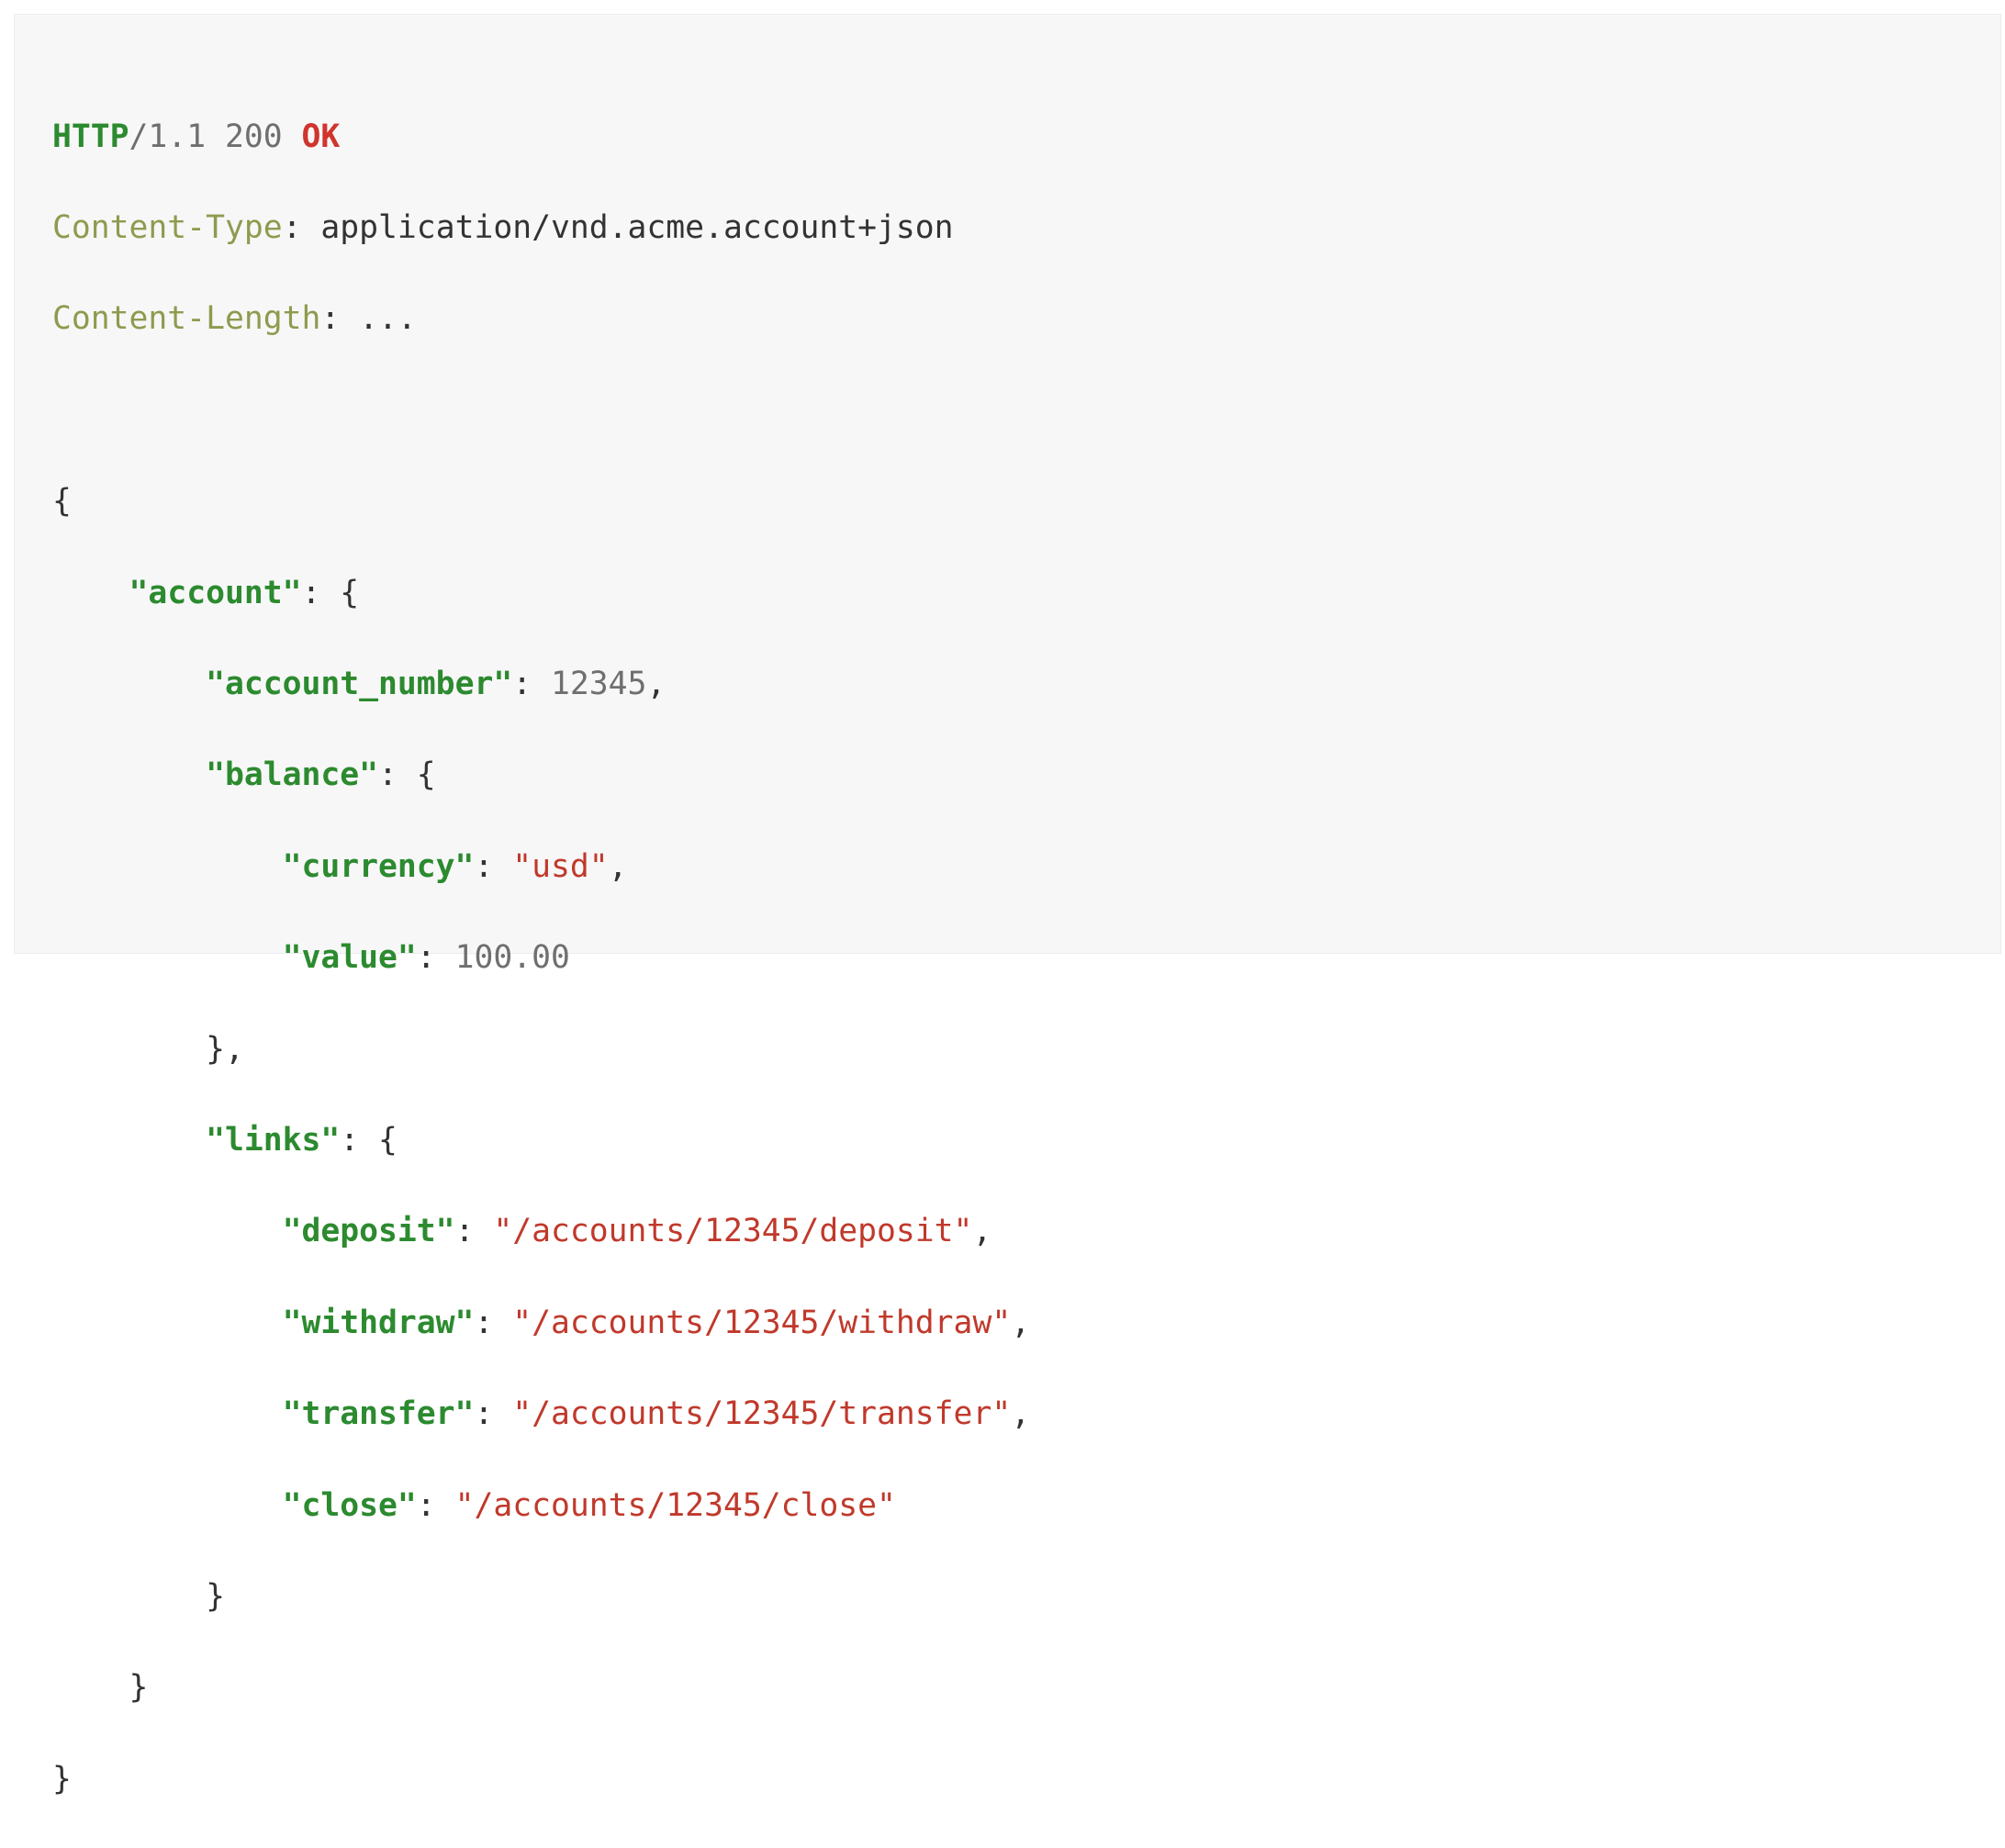 This screenshot has width=2005, height=1848. What do you see at coordinates (62, 502) in the screenshot?
I see `brace-open: {` at bounding box center [62, 502].